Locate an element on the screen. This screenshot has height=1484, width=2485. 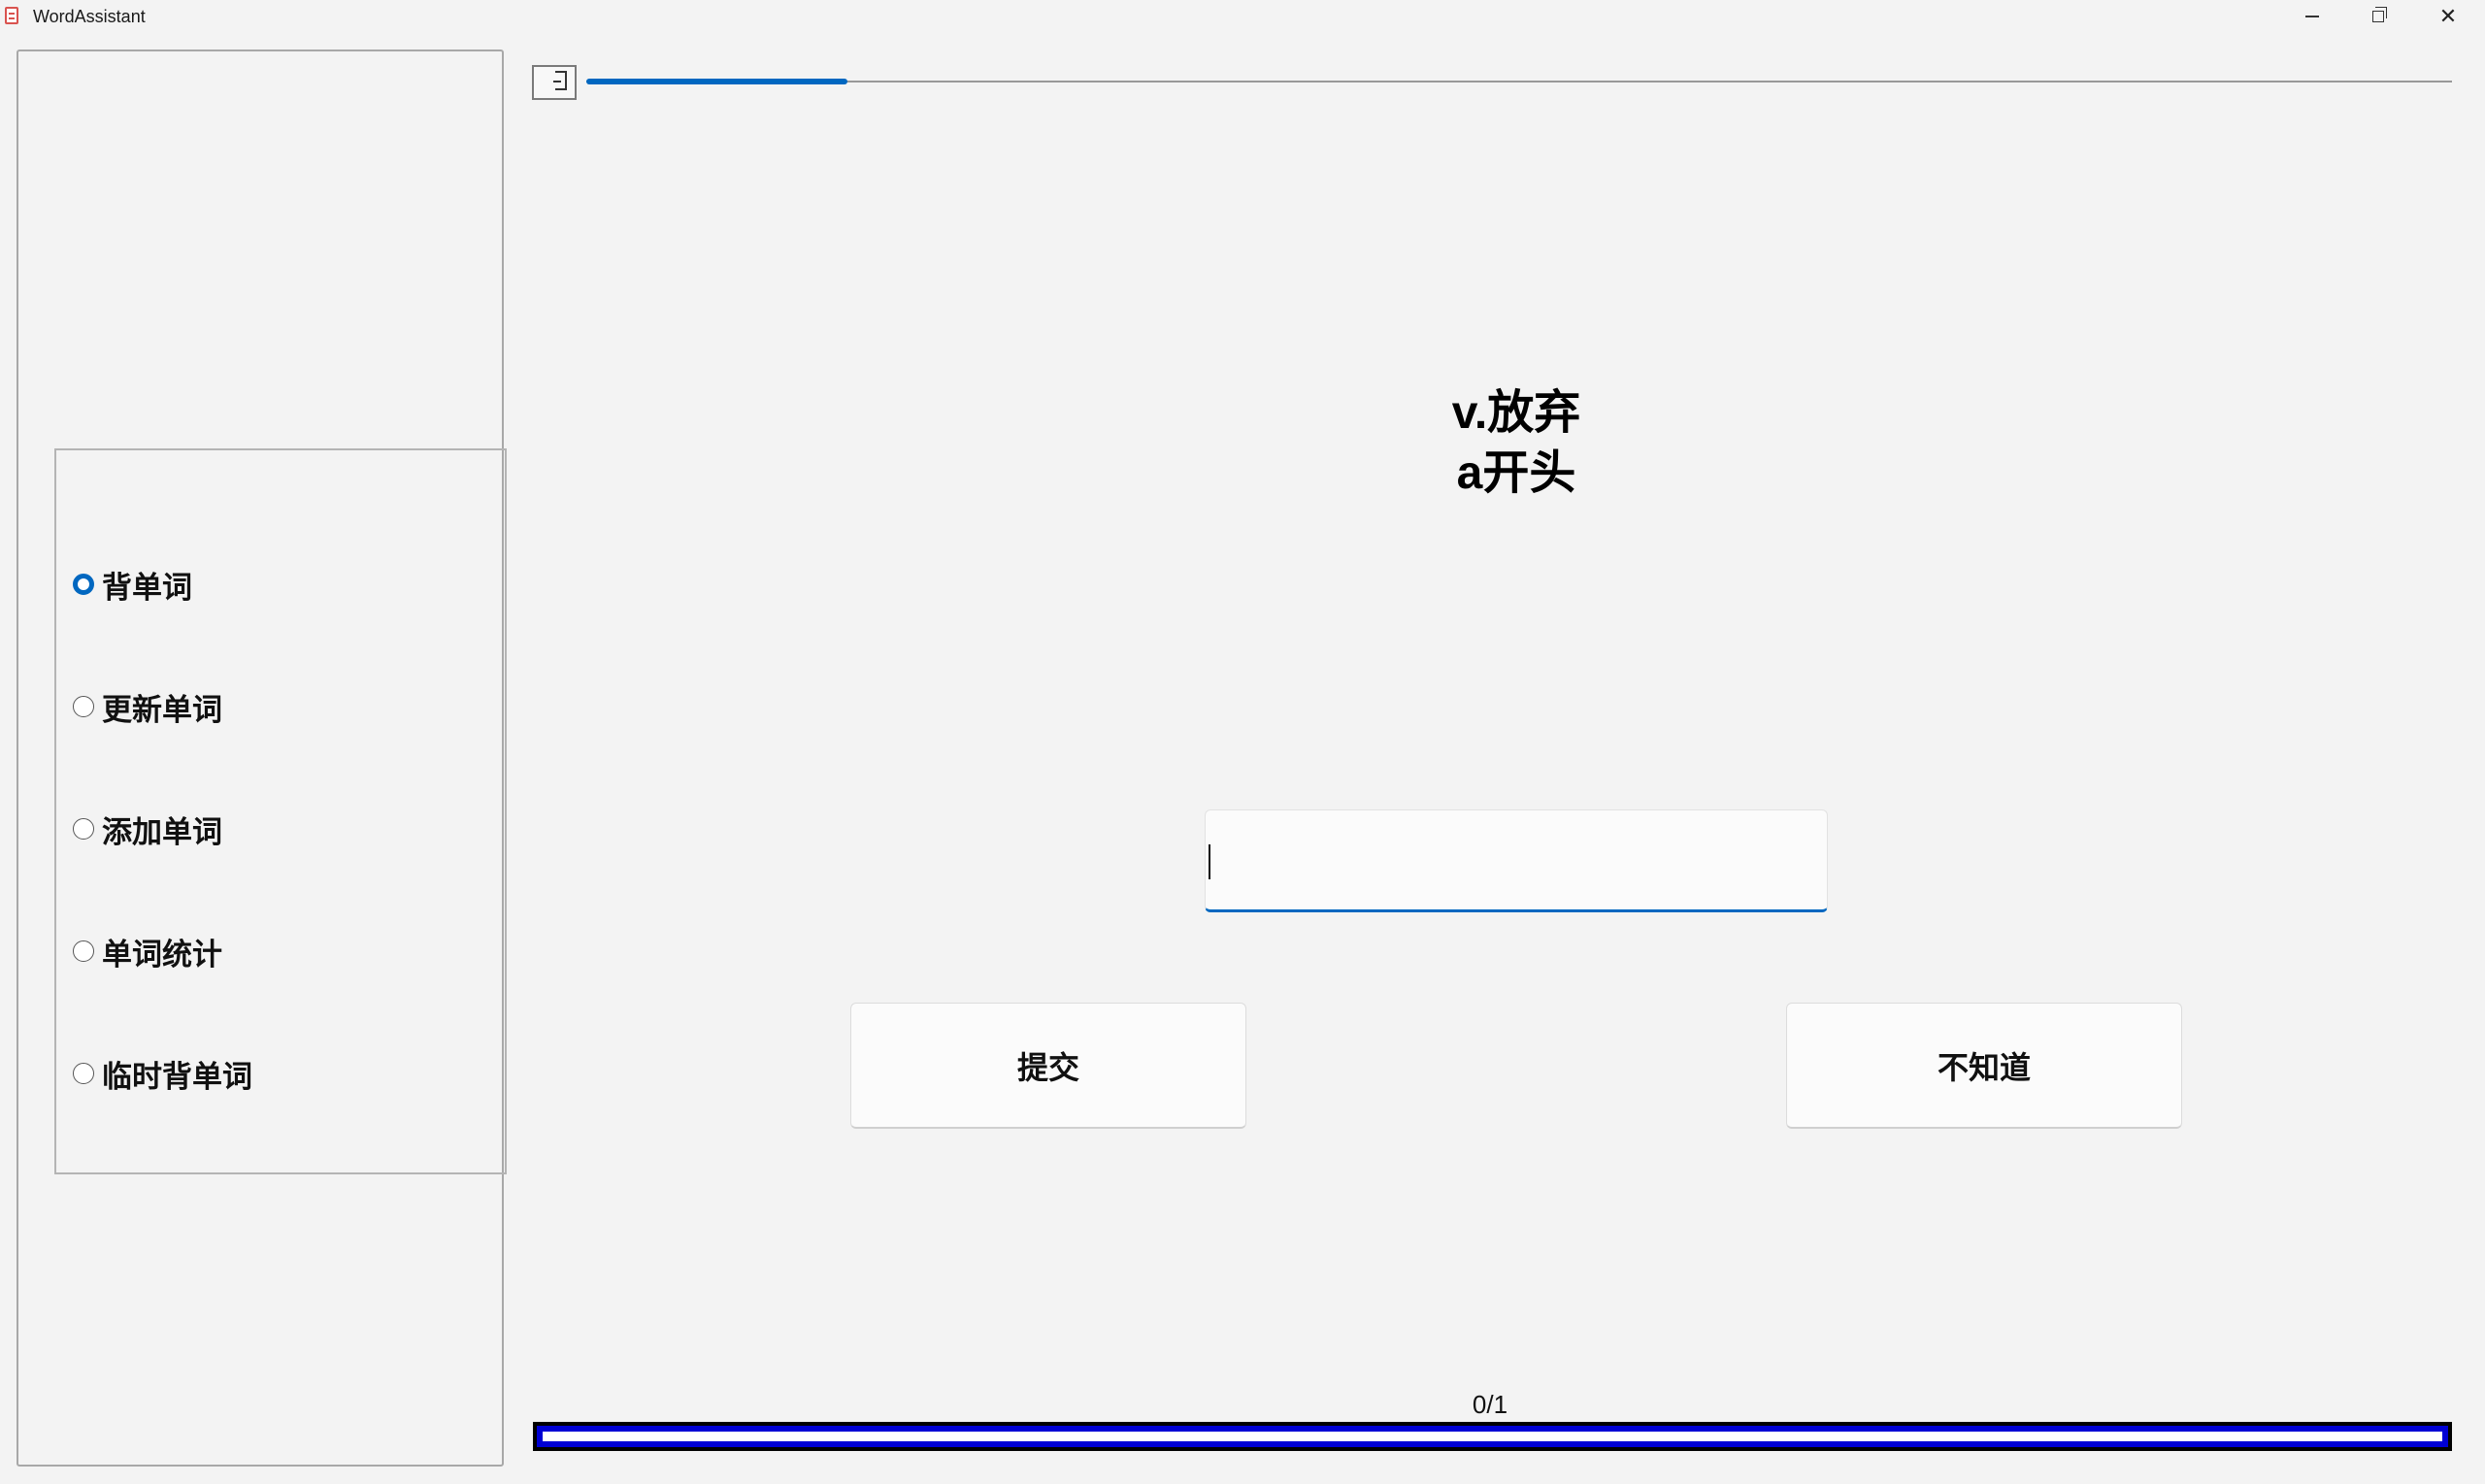
radio-memorize-words: 背单词 is located at coordinates (132, 585).